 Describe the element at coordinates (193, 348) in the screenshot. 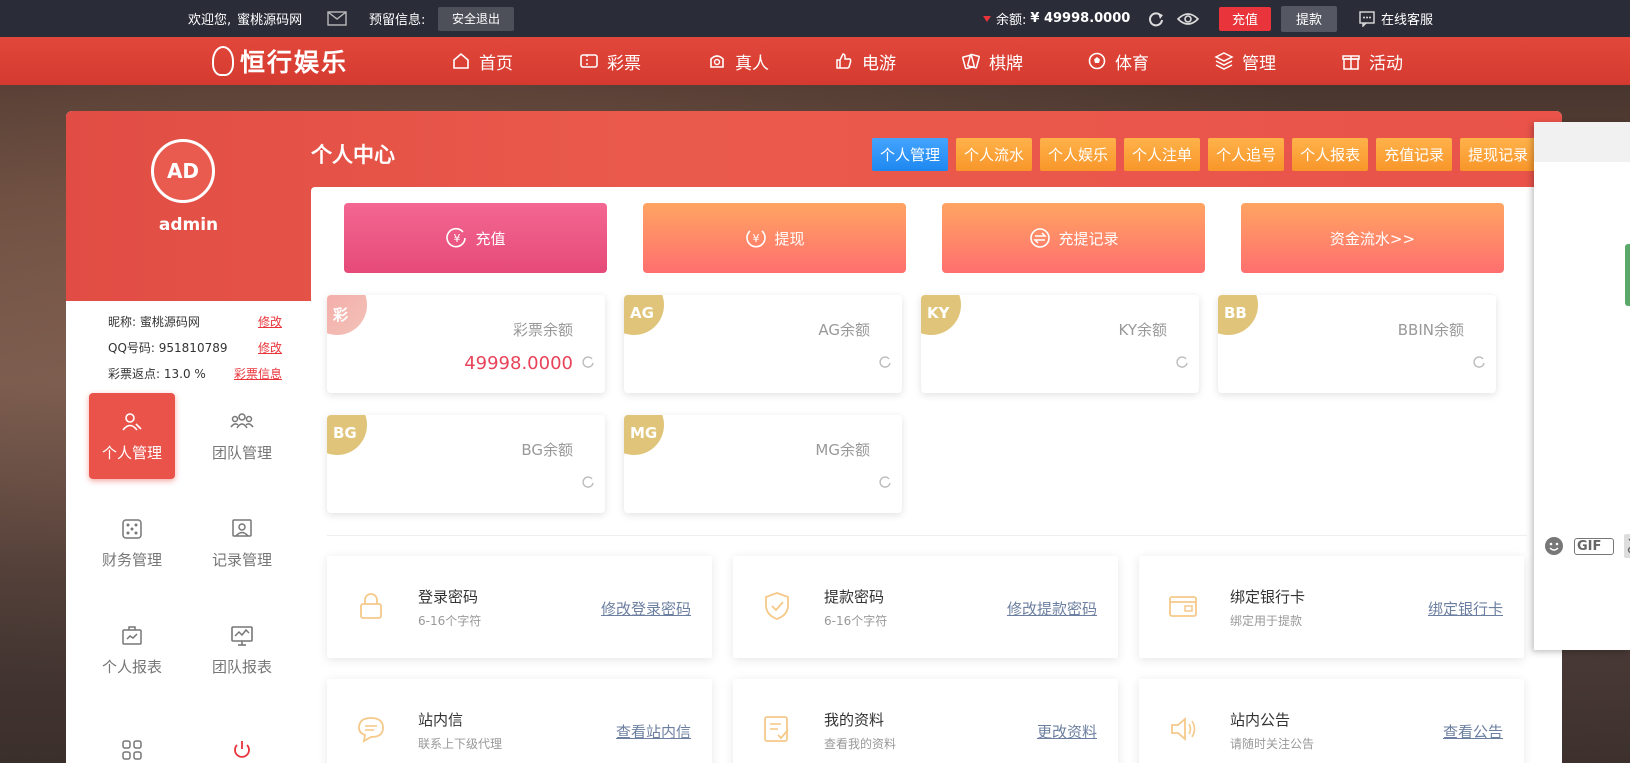

I see `qq-value: 951810789` at that location.